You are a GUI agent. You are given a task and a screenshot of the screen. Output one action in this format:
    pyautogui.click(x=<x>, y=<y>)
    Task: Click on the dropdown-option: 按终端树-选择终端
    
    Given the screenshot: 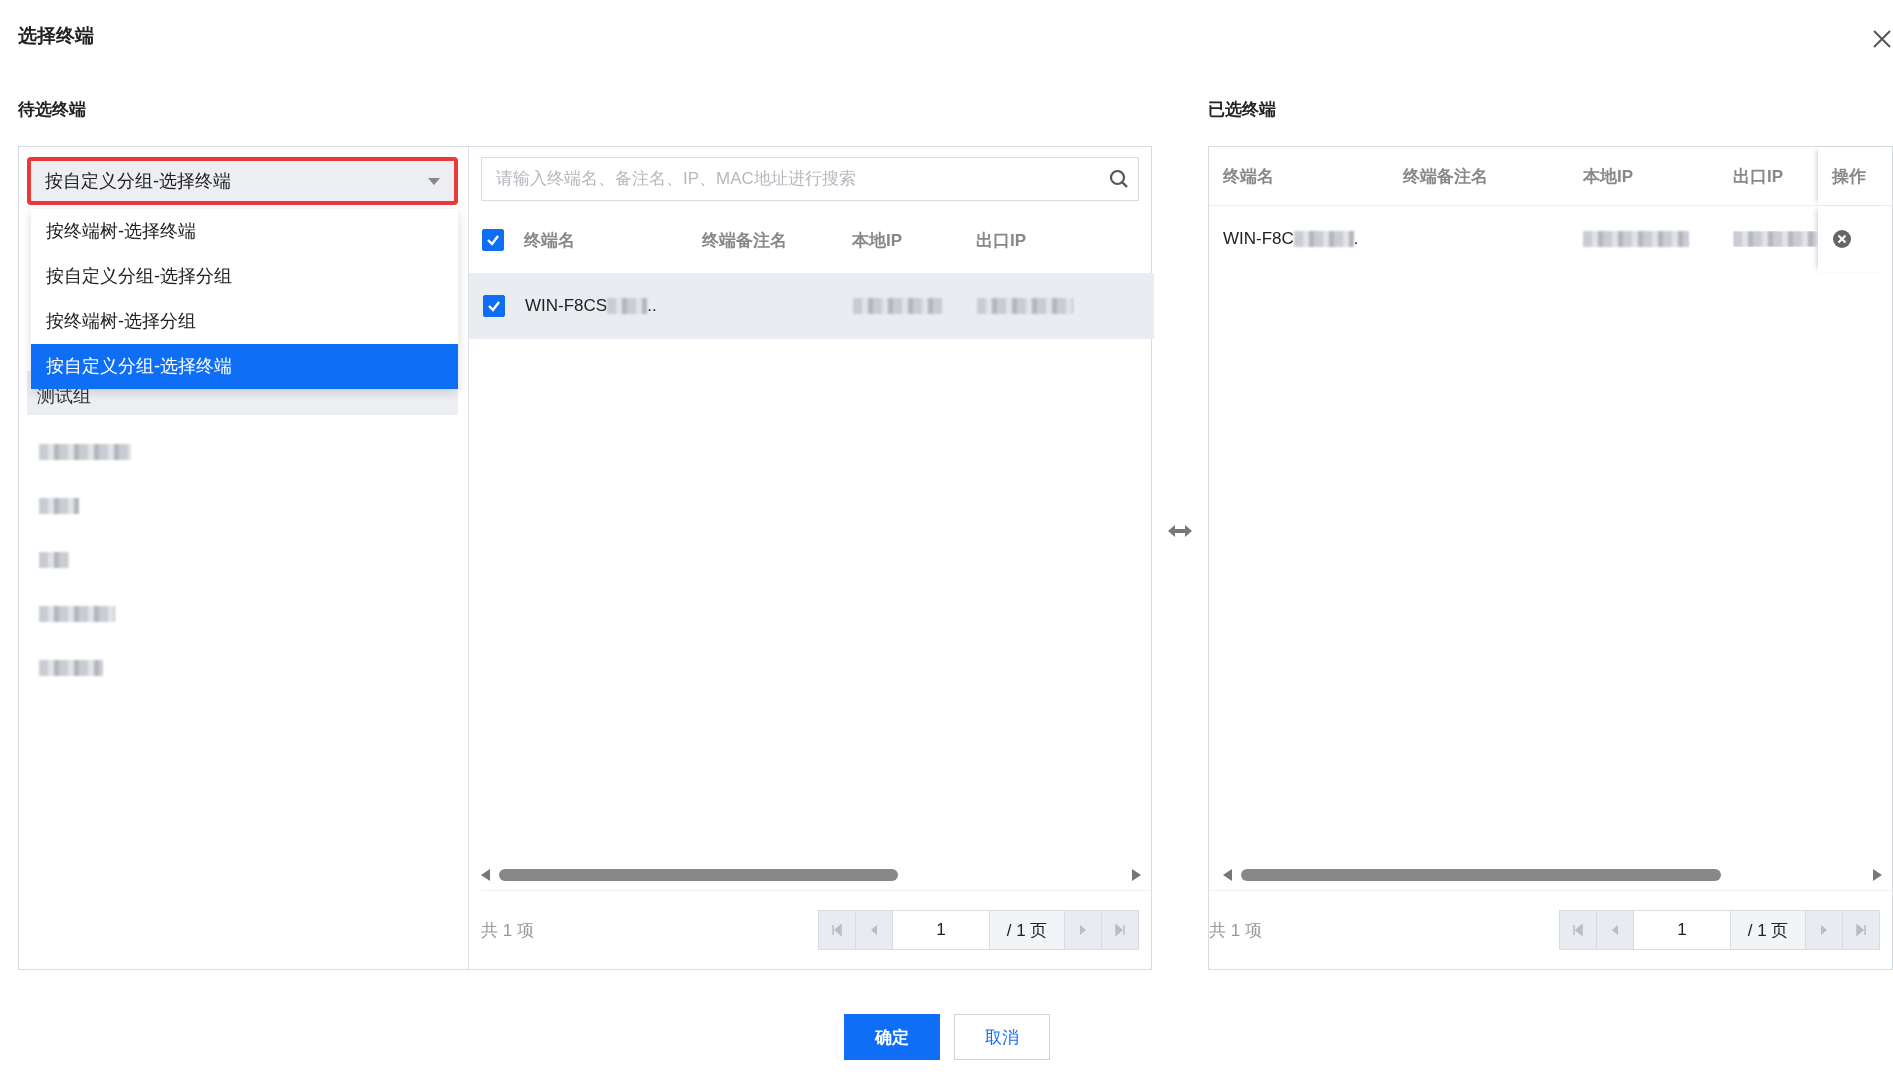 What is the action you would take?
    pyautogui.click(x=244, y=231)
    